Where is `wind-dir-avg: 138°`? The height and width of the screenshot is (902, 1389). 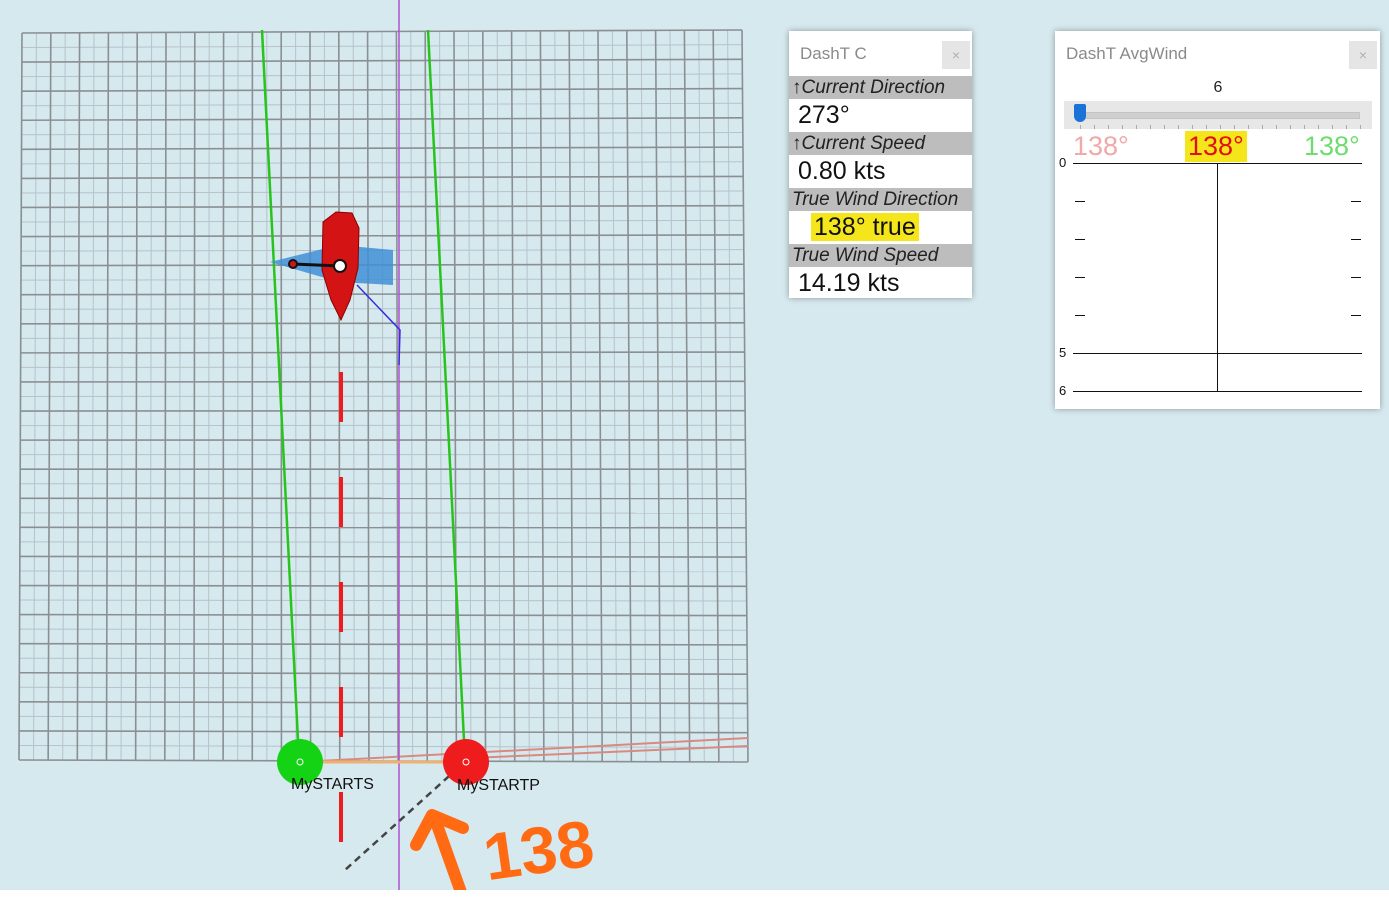 wind-dir-avg: 138° is located at coordinates (1216, 146).